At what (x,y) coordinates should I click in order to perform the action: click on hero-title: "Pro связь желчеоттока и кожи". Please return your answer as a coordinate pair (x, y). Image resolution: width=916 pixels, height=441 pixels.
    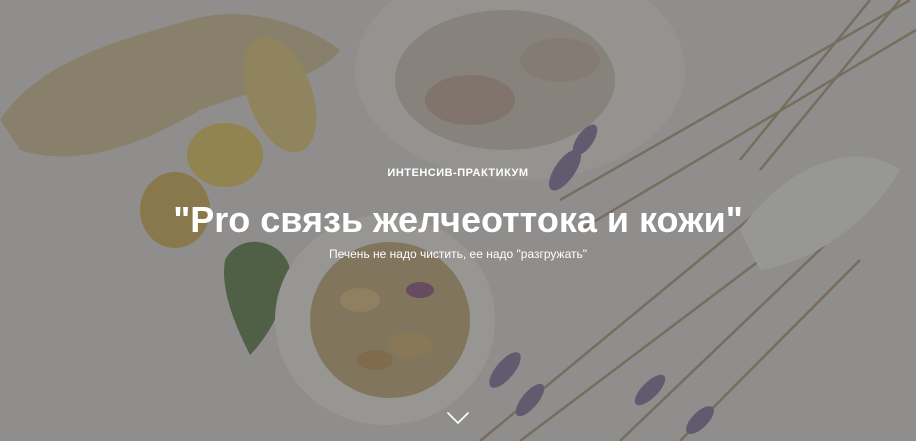
    Looking at the image, I should click on (458, 219).